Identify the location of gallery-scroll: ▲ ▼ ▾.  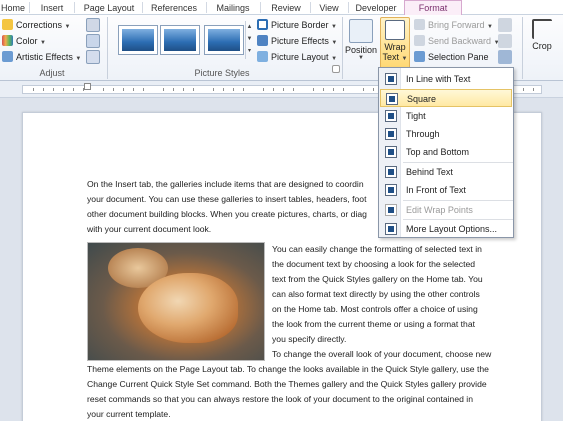
(249, 40).